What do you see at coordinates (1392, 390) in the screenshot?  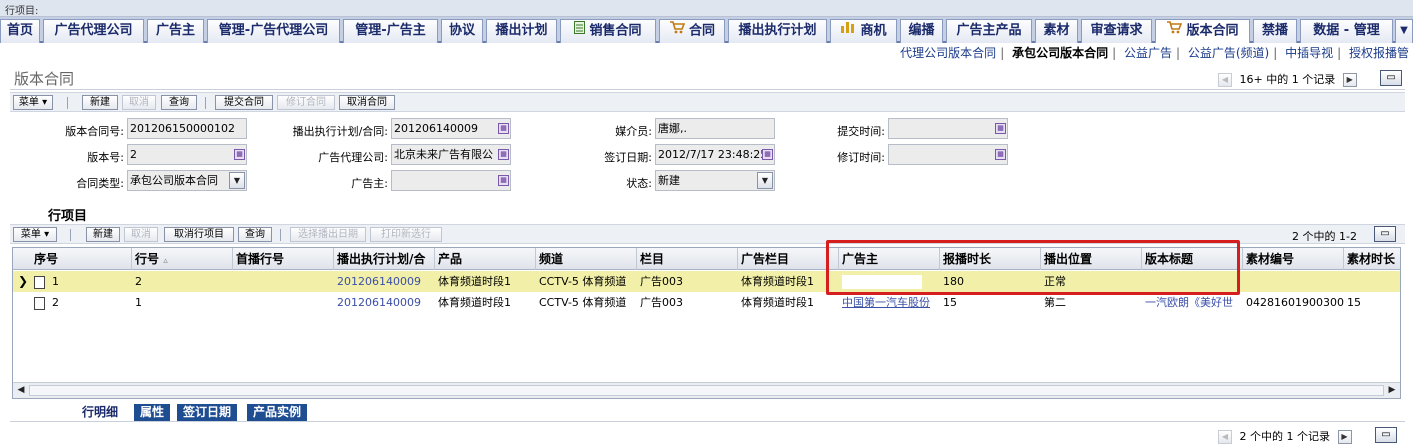 I see `scroll-right-icon: ▶` at bounding box center [1392, 390].